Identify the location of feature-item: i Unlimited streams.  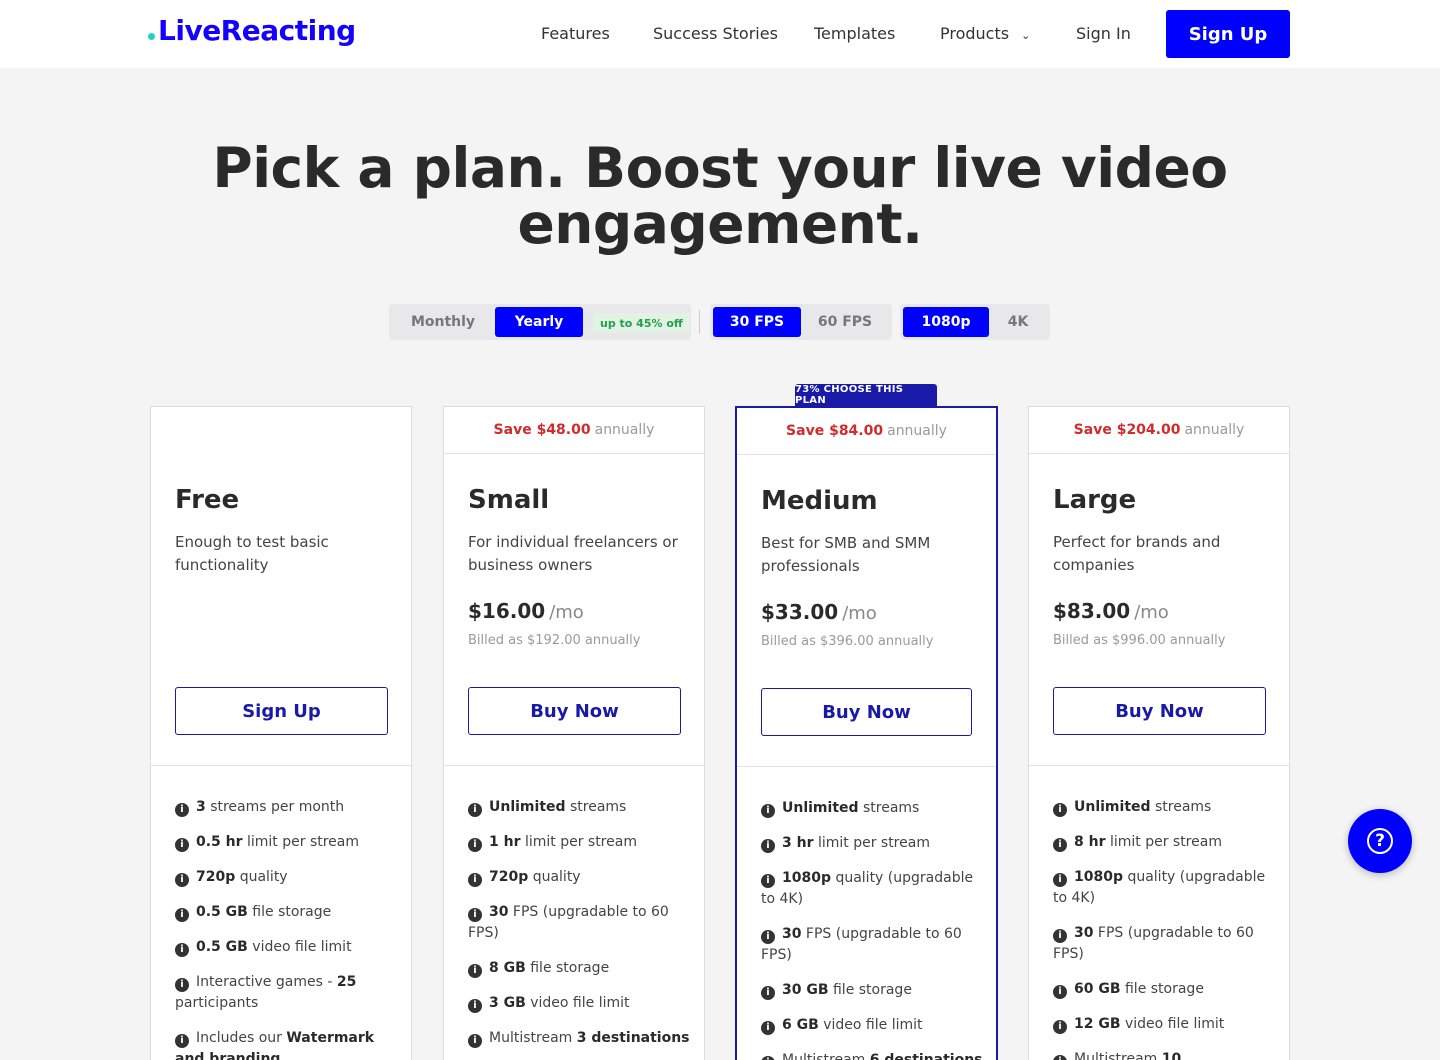
(873, 808).